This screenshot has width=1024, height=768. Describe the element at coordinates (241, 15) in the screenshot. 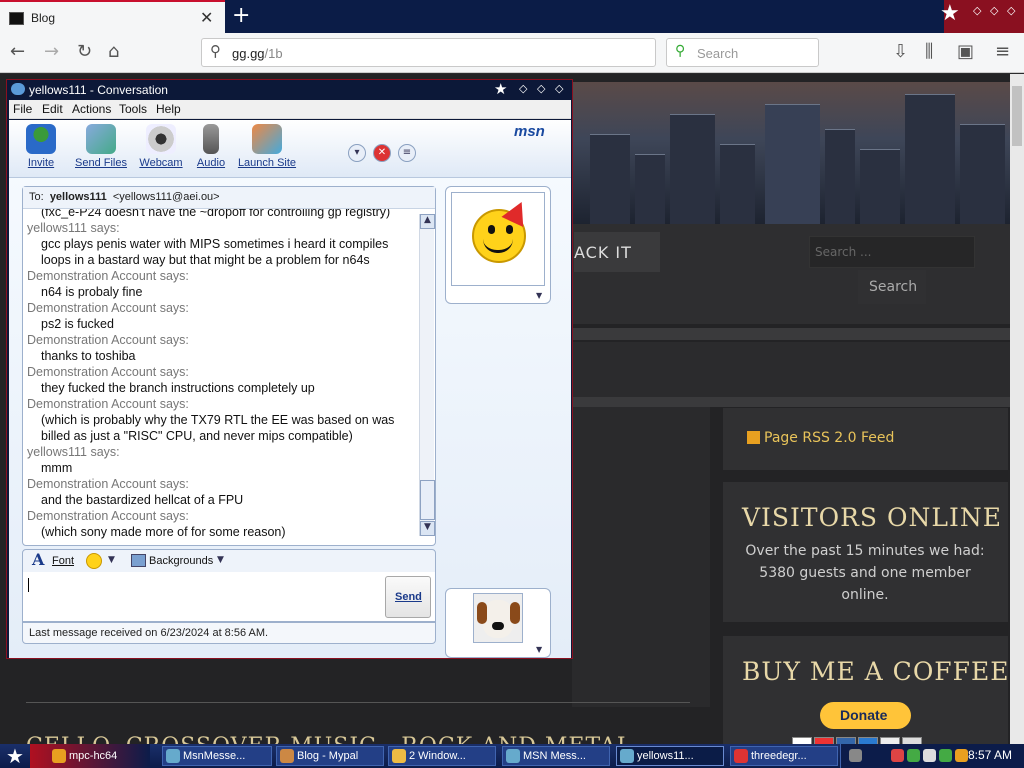

I see `new-tab-icon: +` at that location.